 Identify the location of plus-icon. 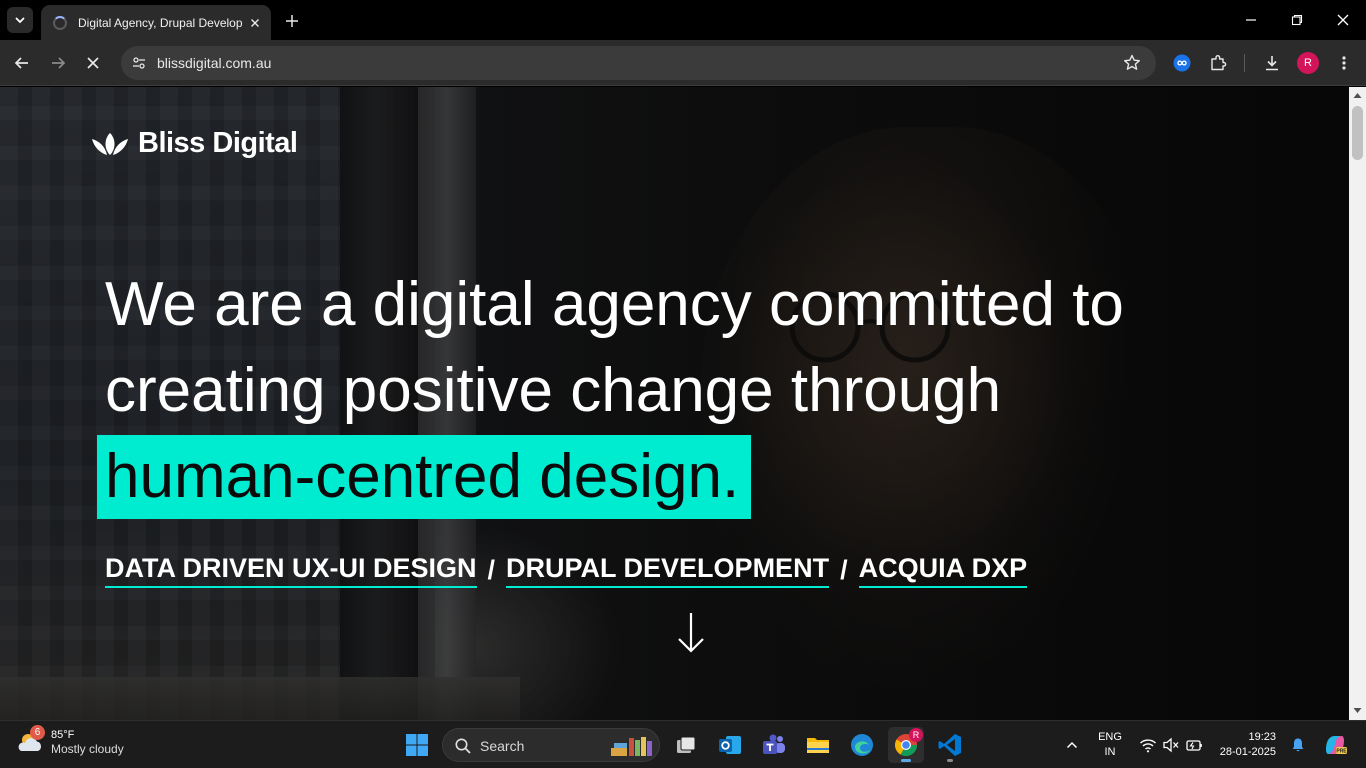
(292, 21).